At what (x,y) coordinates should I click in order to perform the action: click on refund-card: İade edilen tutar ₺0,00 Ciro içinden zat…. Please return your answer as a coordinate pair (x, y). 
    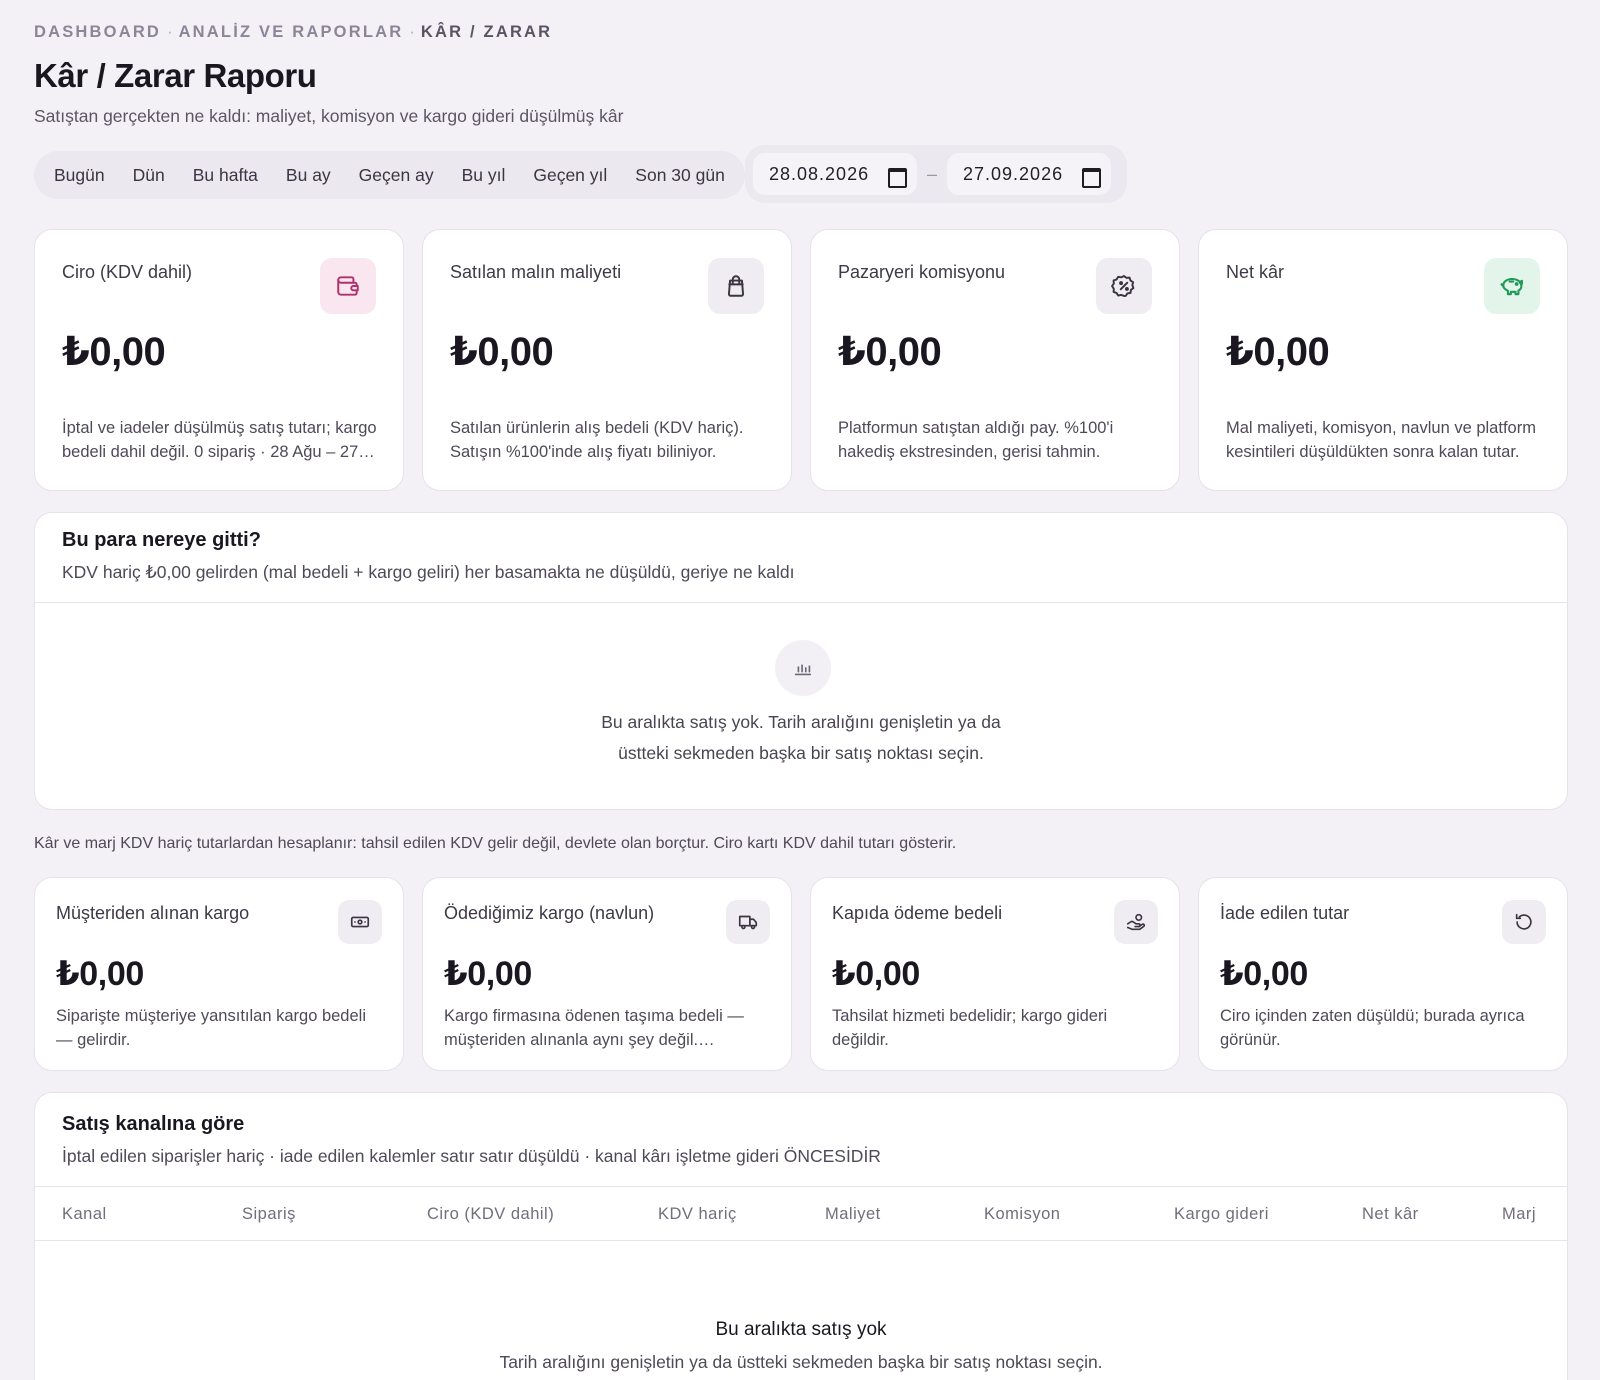
    Looking at the image, I should click on (1383, 974).